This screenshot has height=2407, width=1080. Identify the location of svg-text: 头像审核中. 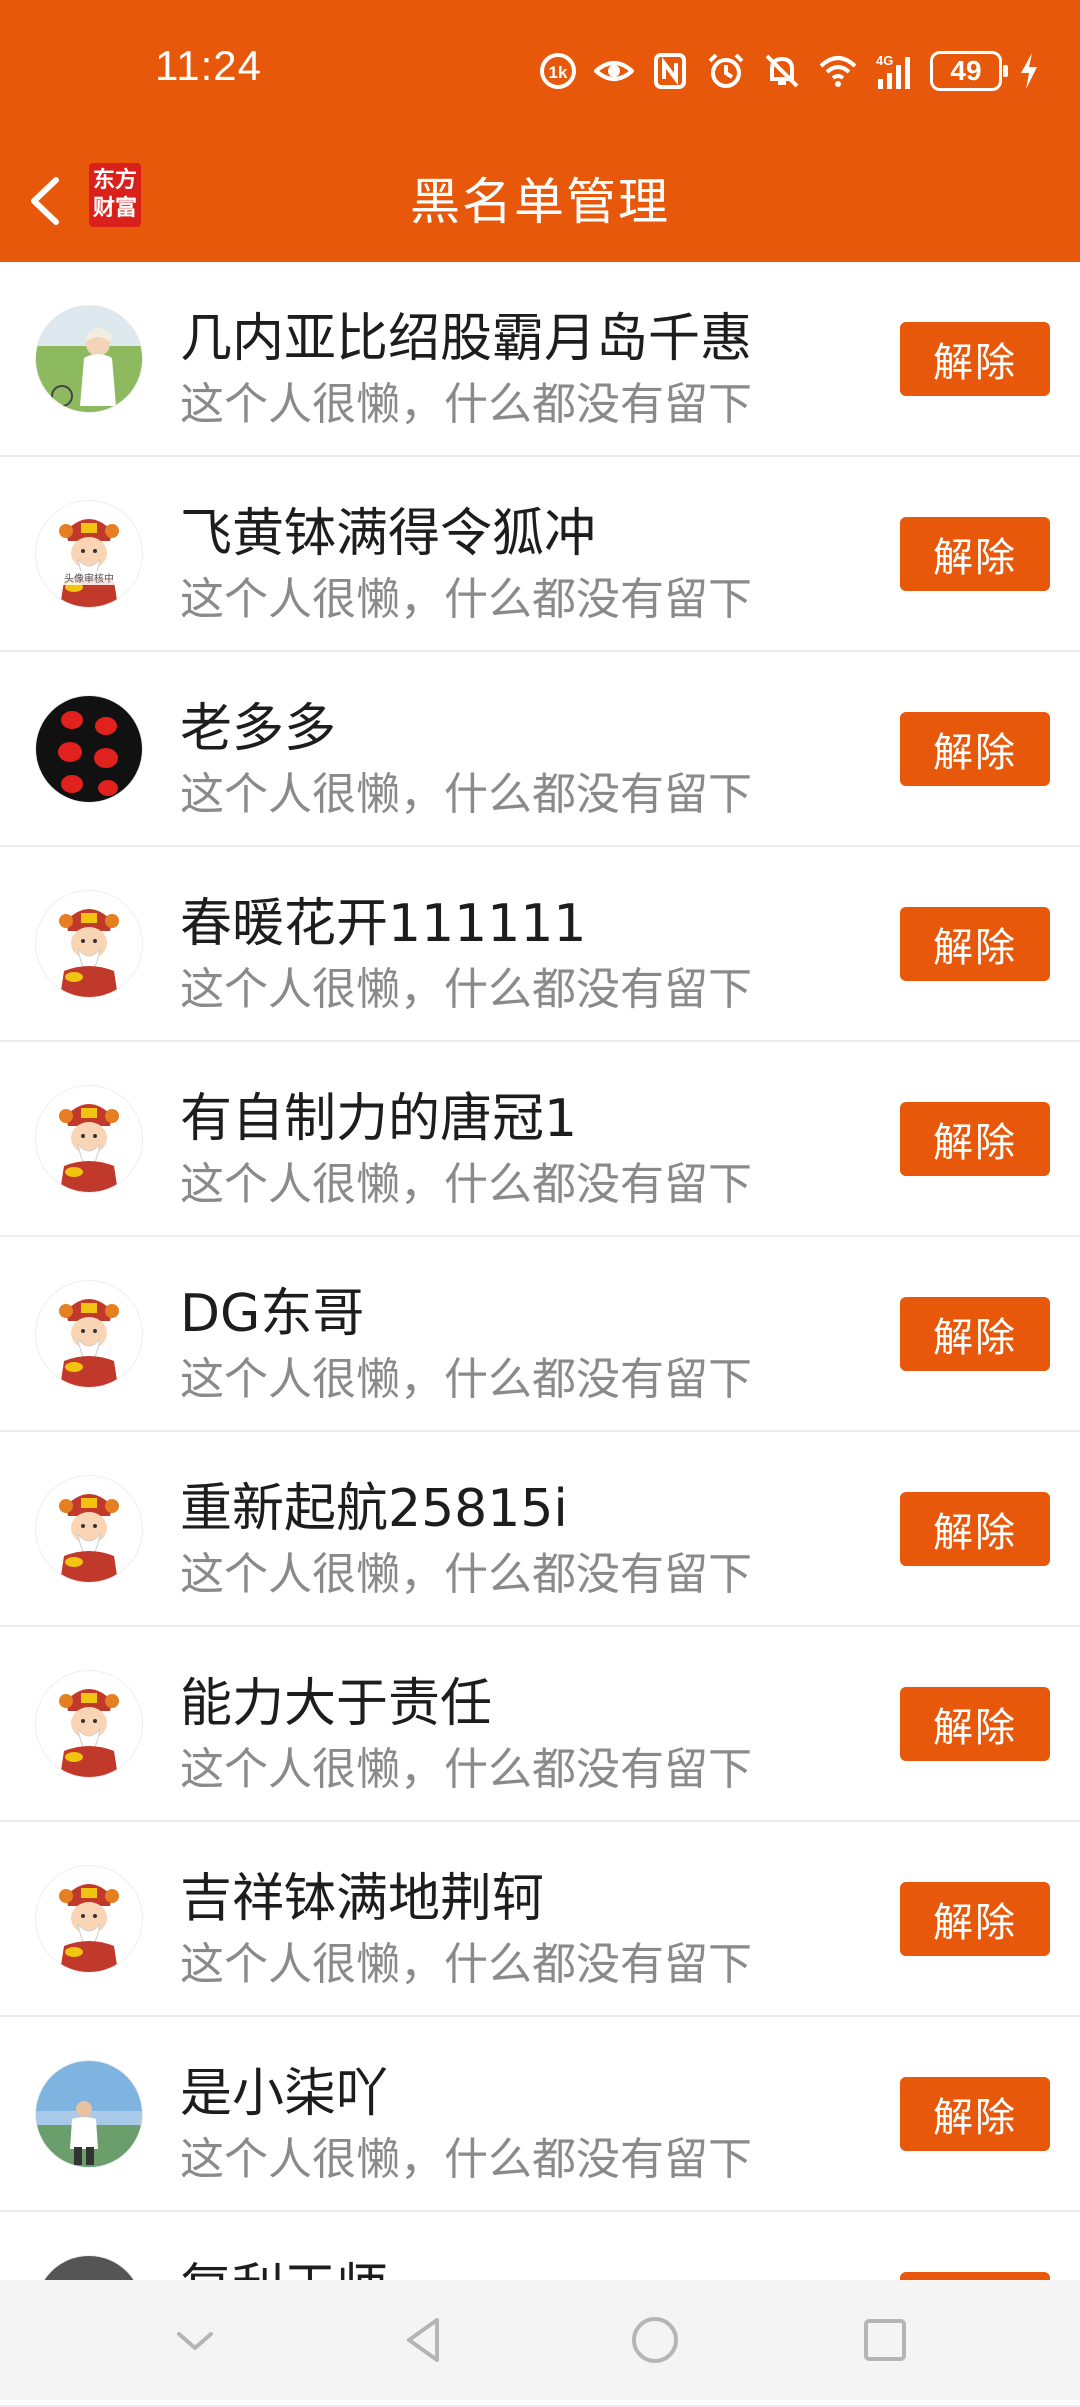
(89, 578).